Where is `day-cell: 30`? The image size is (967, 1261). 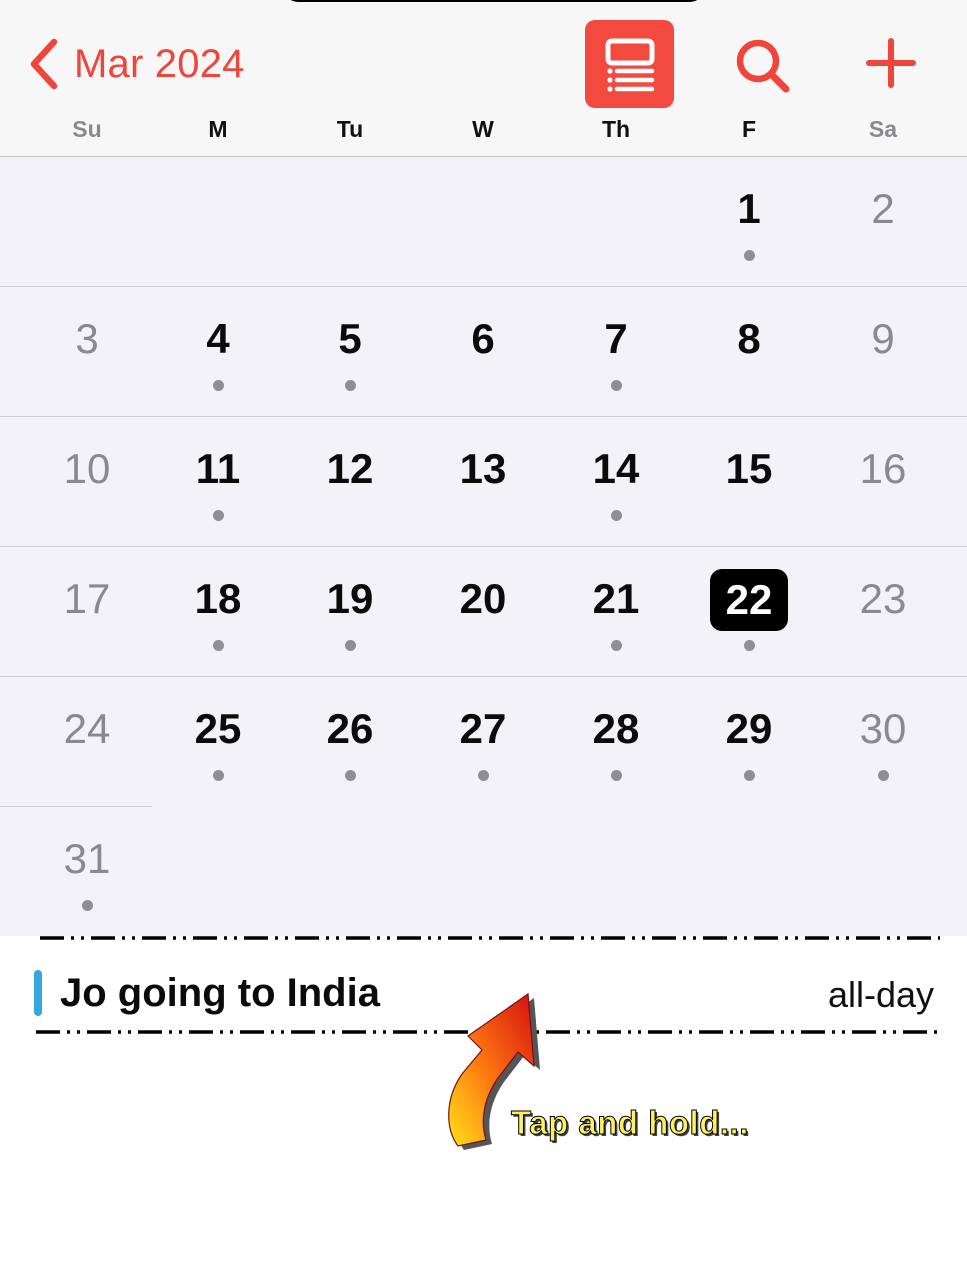
day-cell: 30 is located at coordinates (883, 742).